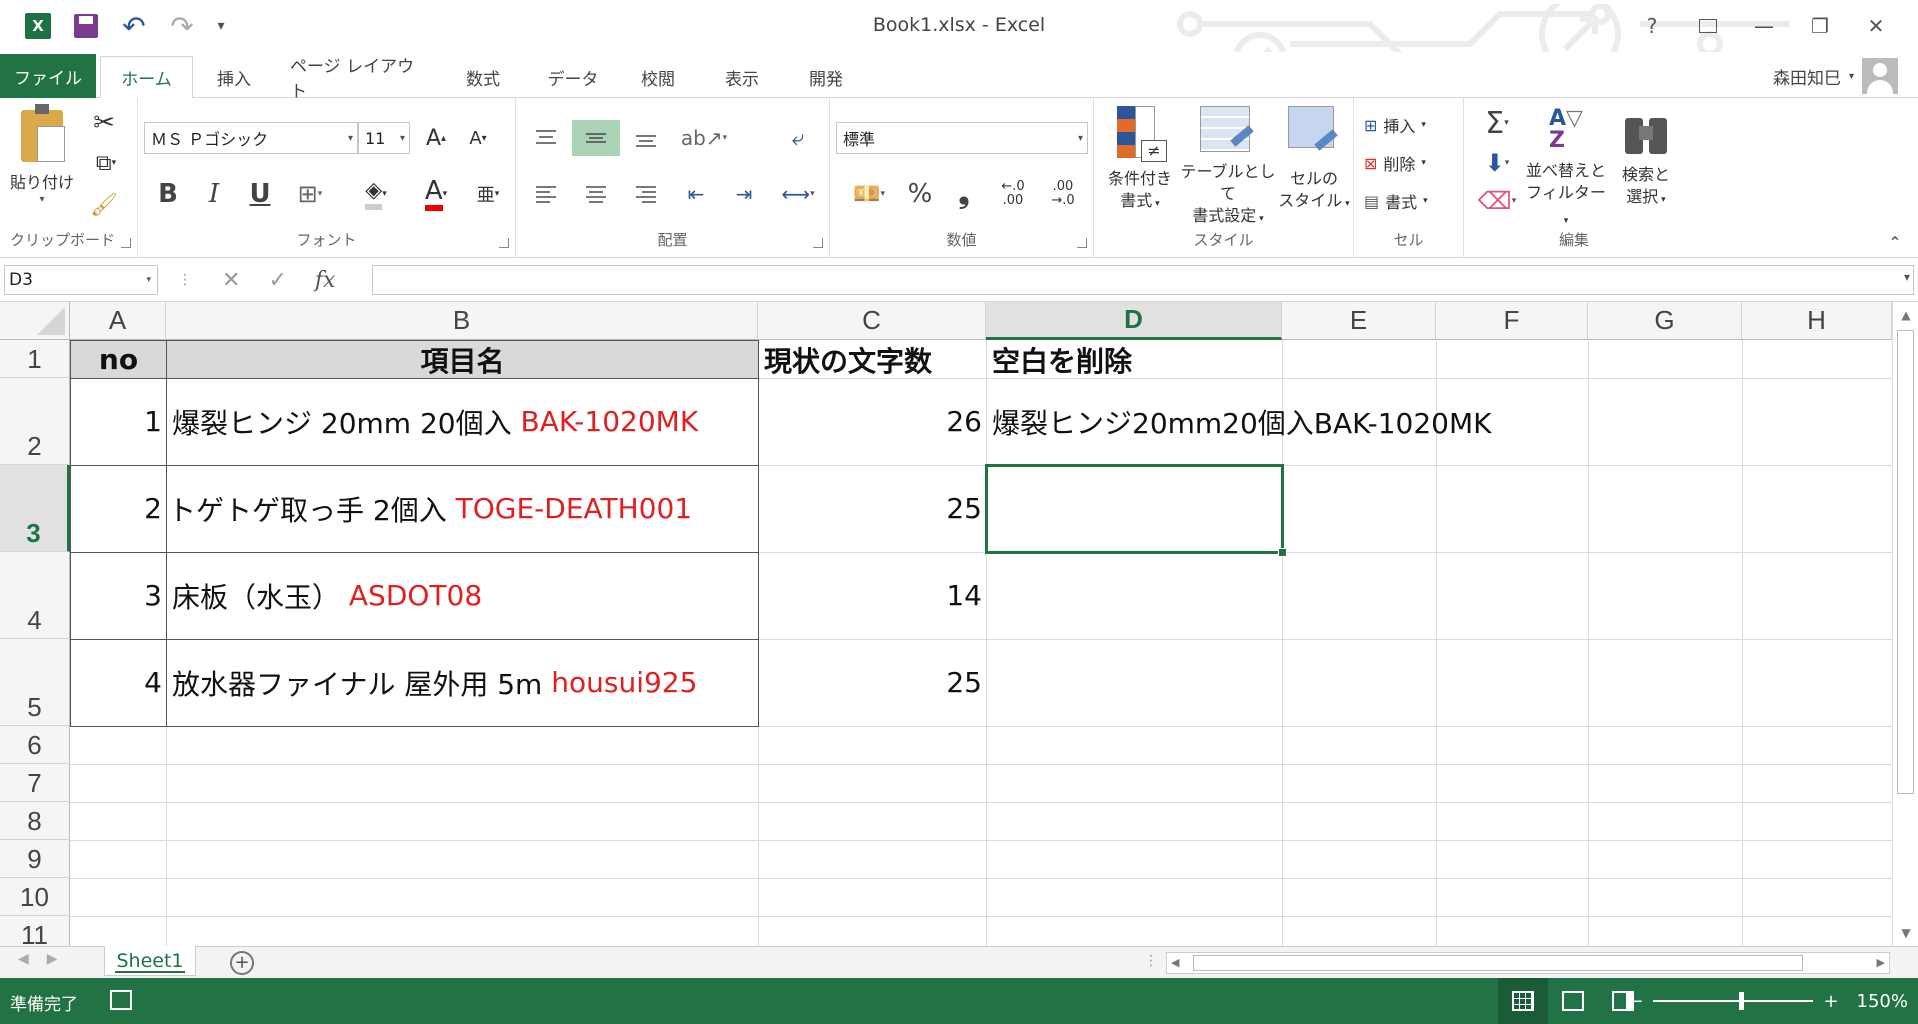 Image resolution: width=1918 pixels, height=1024 pixels. I want to click on column-header-d: D, so click(1134, 321).